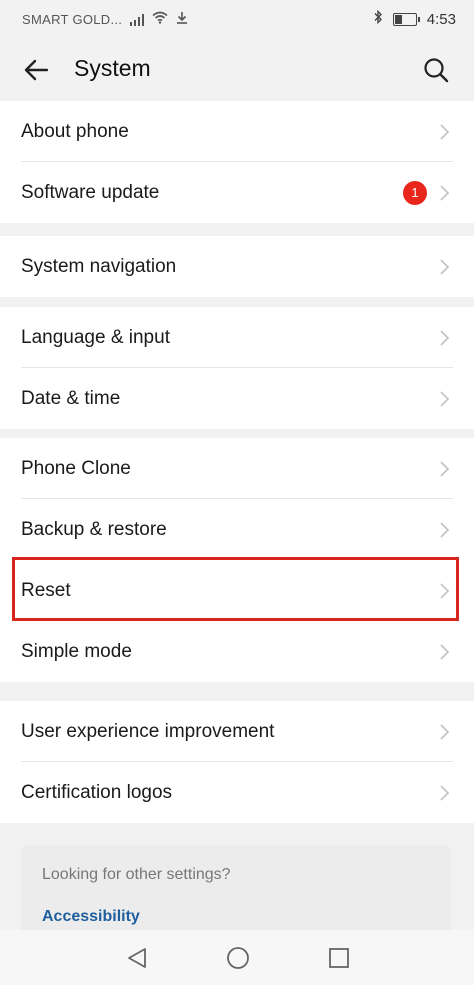 Image resolution: width=474 pixels, height=985 pixels. I want to click on triangle-back-icon, so click(137, 958).